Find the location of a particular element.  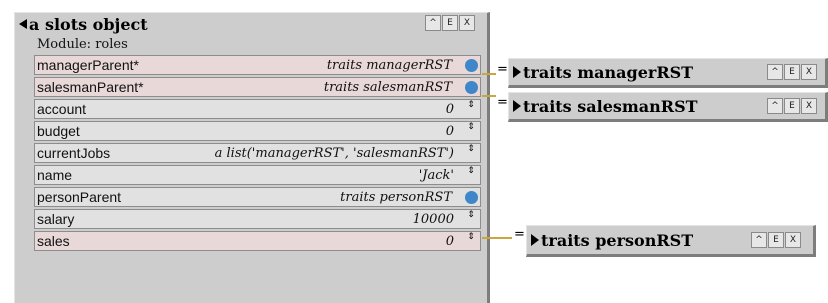

slot-value: 'Jack' is located at coordinates (436, 175).